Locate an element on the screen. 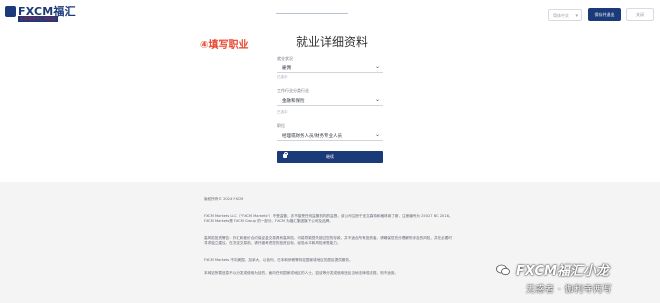 Image resolution: width=660 pixels, height=303 pixels. close-label: 关闭 is located at coordinates (640, 14).